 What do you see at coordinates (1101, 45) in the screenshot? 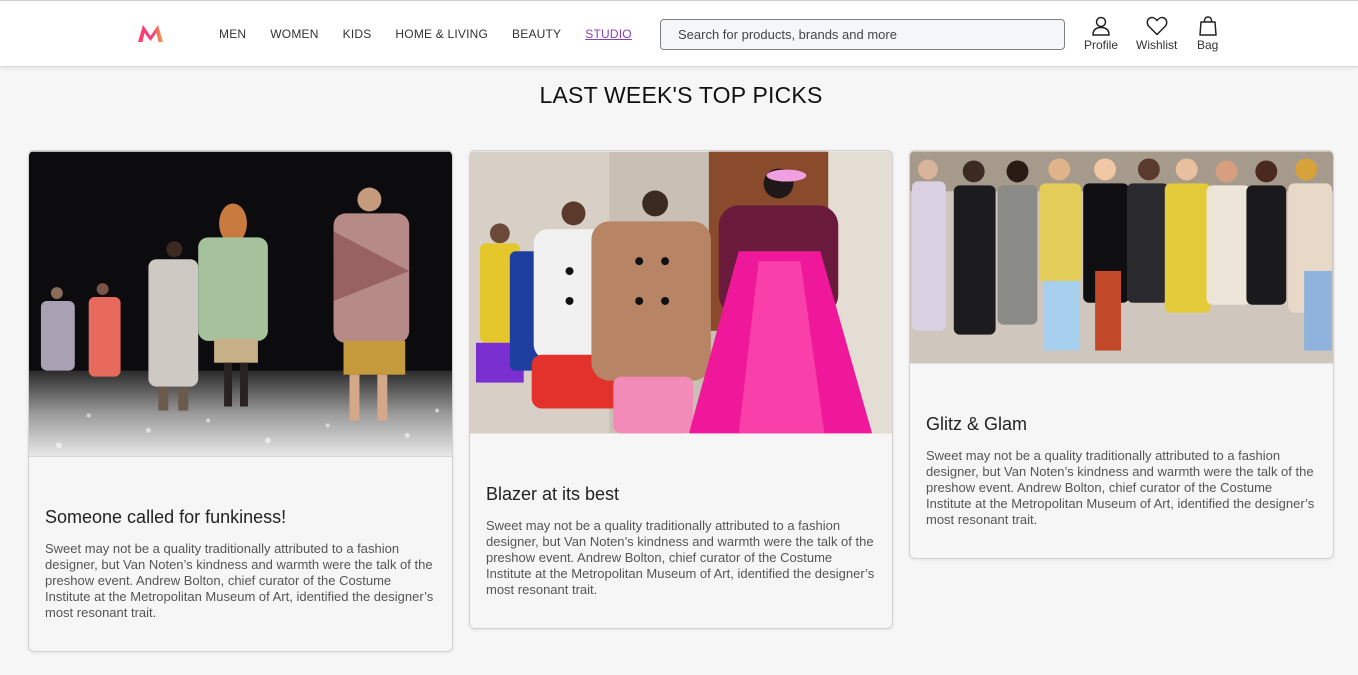
I see `profile-label: Profile` at bounding box center [1101, 45].